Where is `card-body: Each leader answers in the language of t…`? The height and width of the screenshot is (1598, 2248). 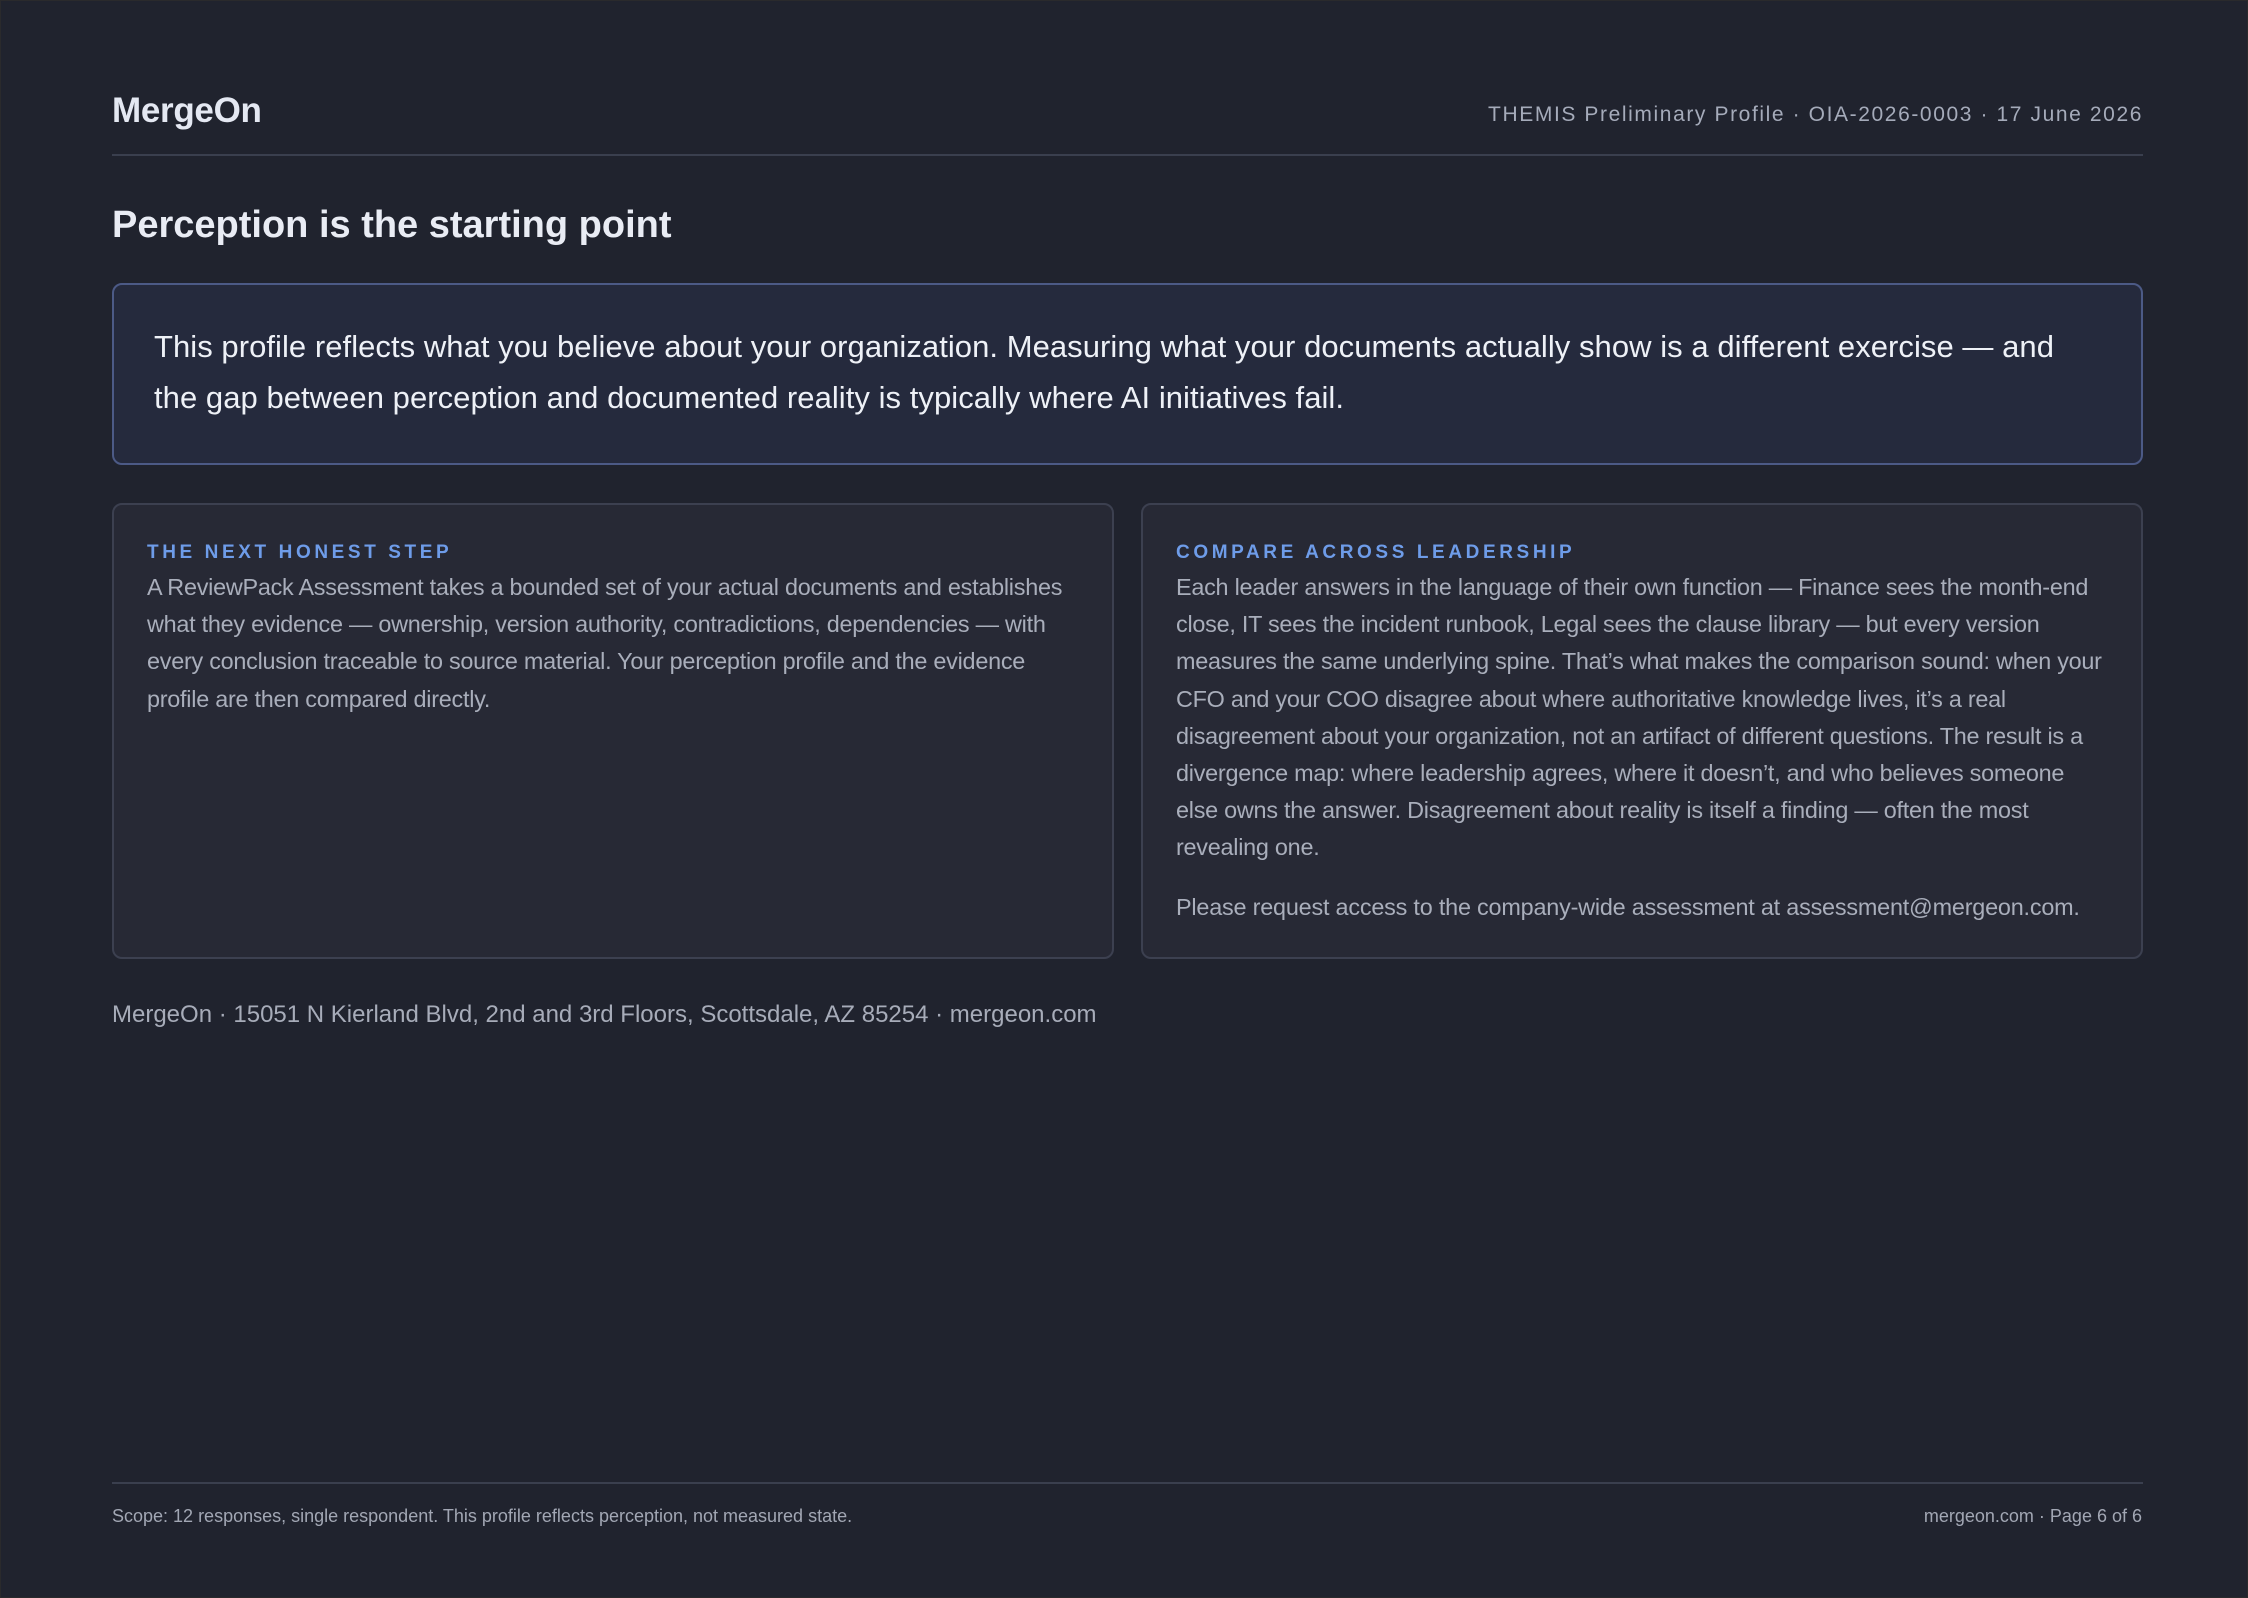
card-body: Each leader answers in the language of t… is located at coordinates (1639, 717).